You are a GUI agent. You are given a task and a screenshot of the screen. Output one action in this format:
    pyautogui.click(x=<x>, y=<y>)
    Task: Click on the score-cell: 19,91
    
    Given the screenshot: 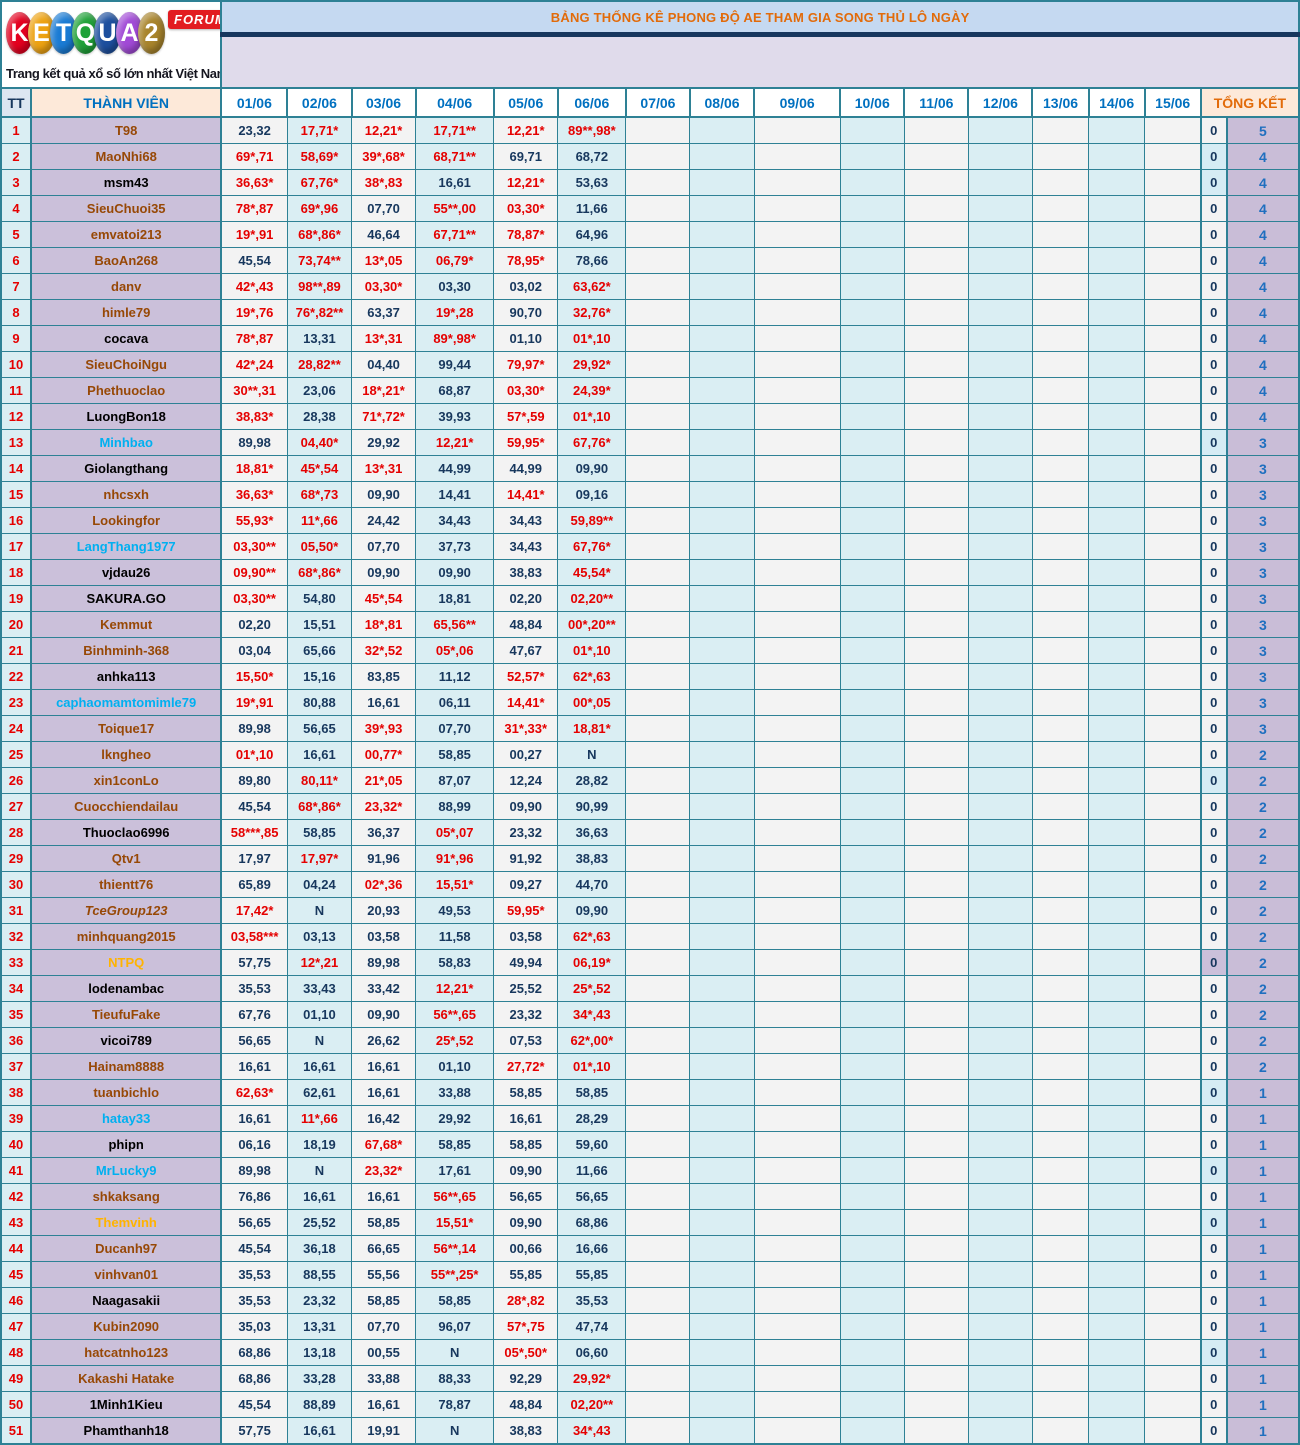 What is the action you would take?
    pyautogui.click(x=383, y=1431)
    